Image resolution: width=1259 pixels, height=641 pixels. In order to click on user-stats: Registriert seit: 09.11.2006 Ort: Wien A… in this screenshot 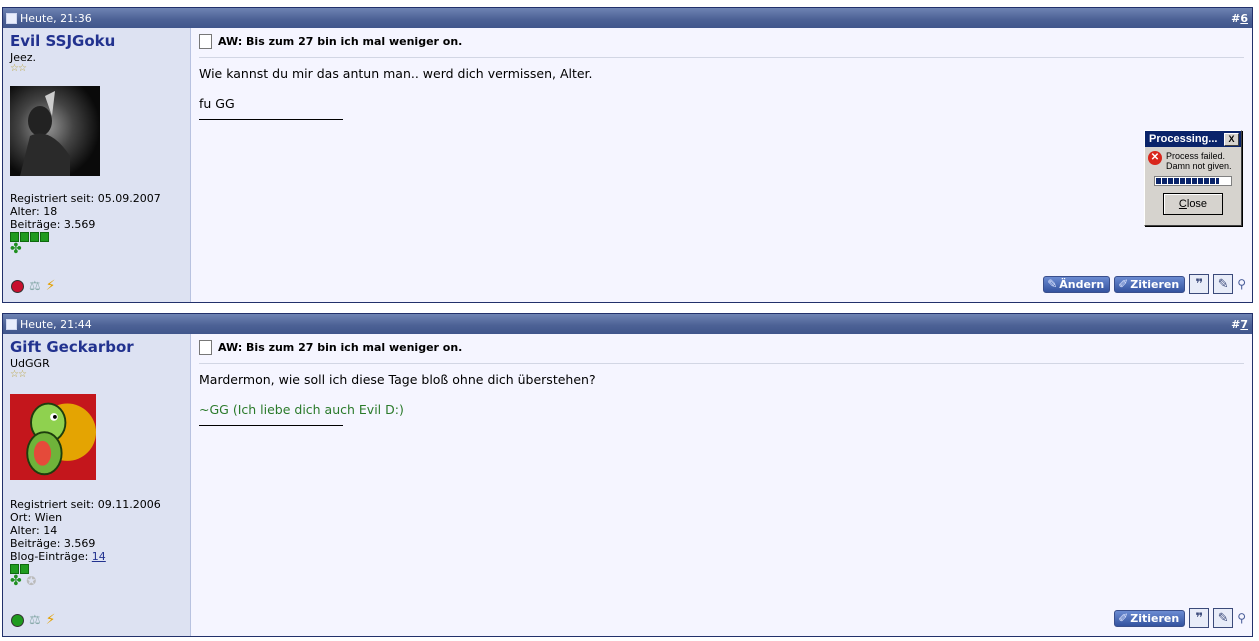, I will do `click(96, 530)`.